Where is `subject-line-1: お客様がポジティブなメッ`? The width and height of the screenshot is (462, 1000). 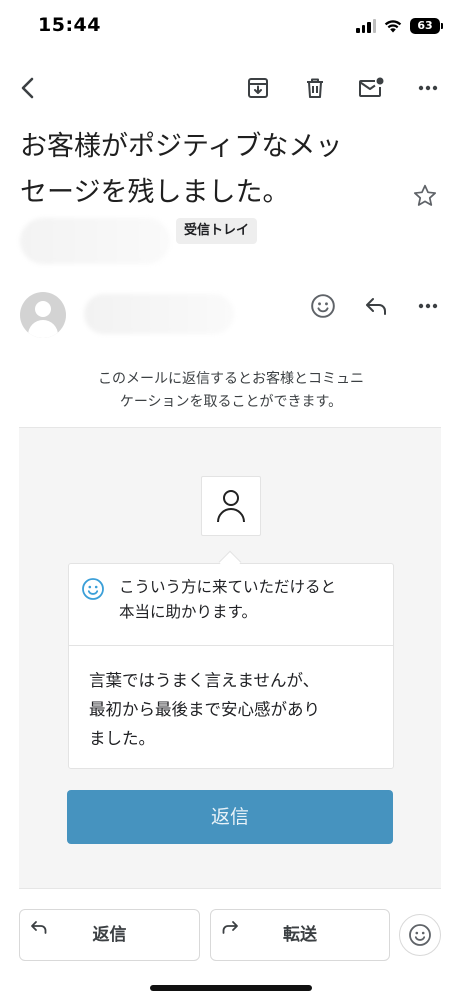
subject-line-1: お客様がポジティブなメッ is located at coordinates (181, 146).